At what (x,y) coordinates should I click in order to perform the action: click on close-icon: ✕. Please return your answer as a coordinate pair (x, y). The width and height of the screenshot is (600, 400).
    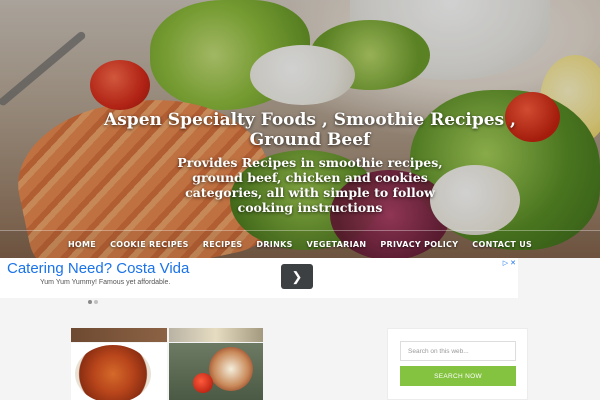
    Looking at the image, I should click on (513, 263).